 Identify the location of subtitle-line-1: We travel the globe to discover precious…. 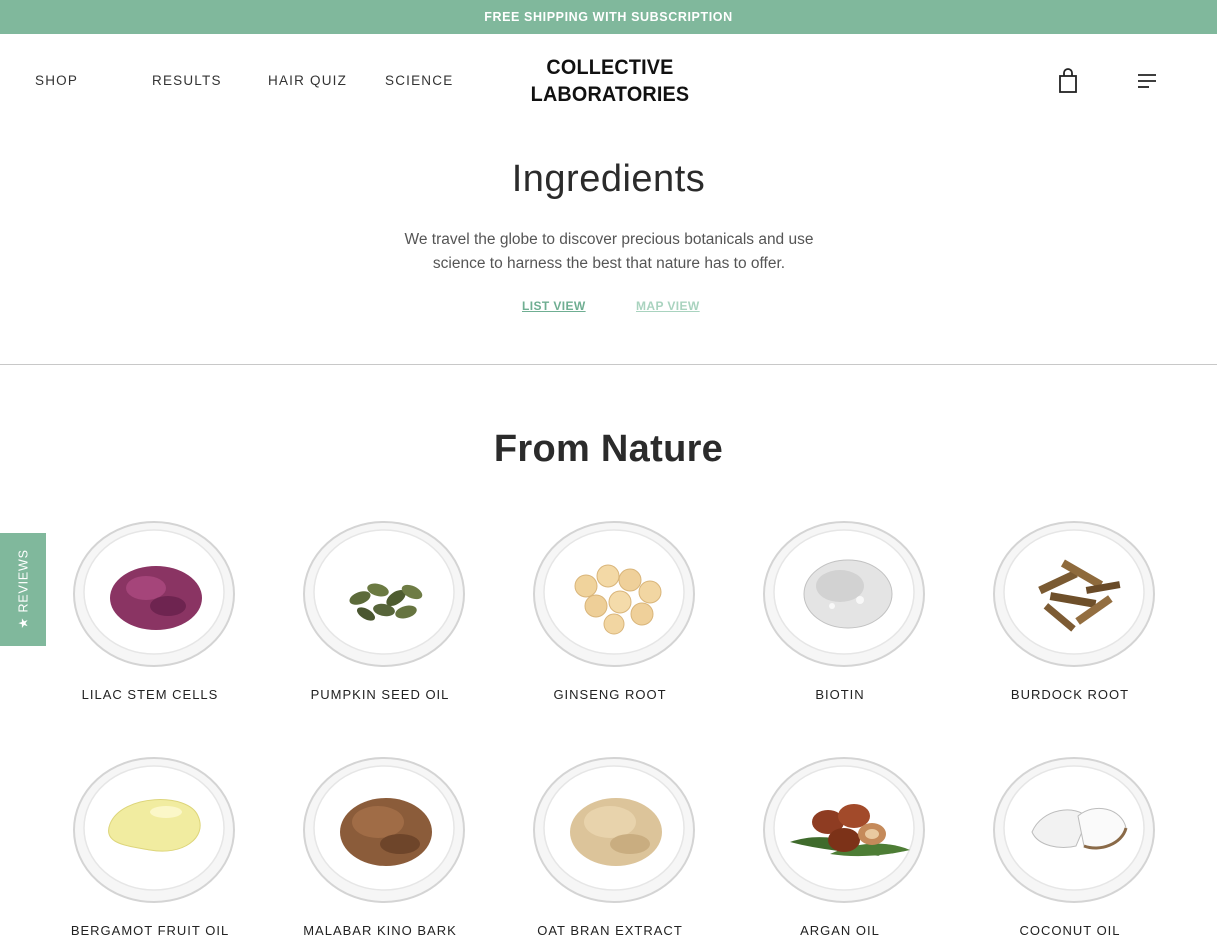
(609, 239).